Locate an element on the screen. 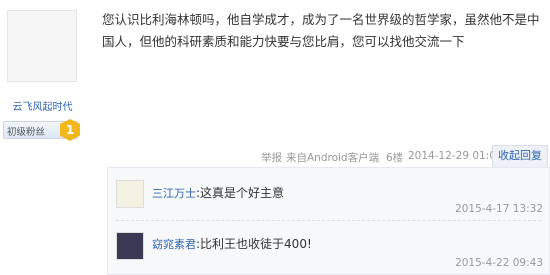 The width and height of the screenshot is (550, 275). username-link: 云飞风起时代 is located at coordinates (42, 105).